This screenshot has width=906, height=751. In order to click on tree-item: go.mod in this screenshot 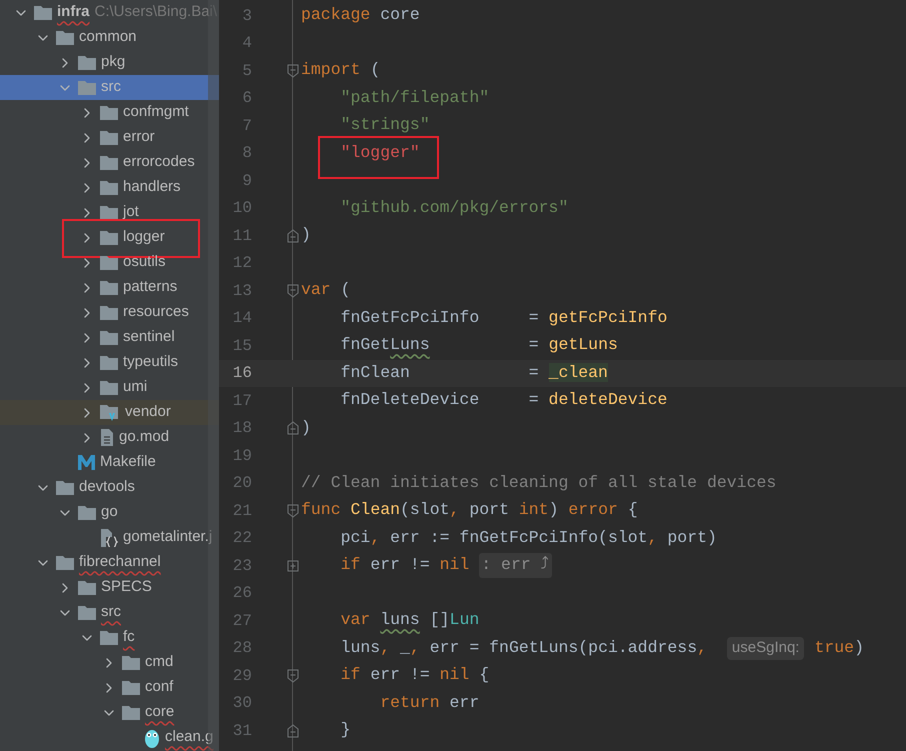, I will do `click(109, 437)`.